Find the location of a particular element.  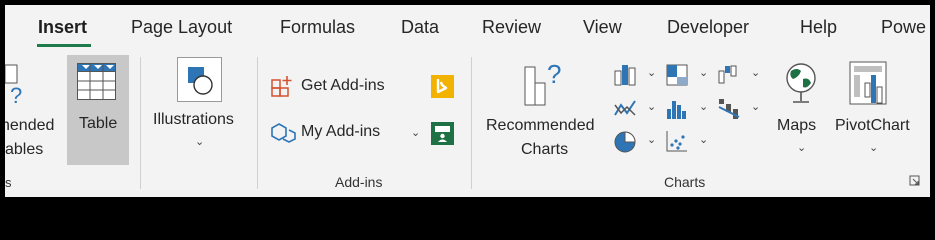

tab-page-layout: Page Layout is located at coordinates (181, 27).